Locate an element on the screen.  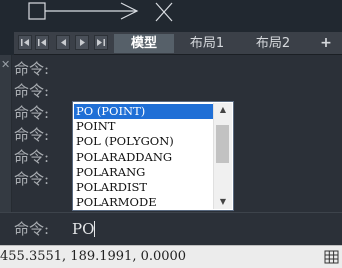
close-icon: ✕ is located at coordinates (5, 64).